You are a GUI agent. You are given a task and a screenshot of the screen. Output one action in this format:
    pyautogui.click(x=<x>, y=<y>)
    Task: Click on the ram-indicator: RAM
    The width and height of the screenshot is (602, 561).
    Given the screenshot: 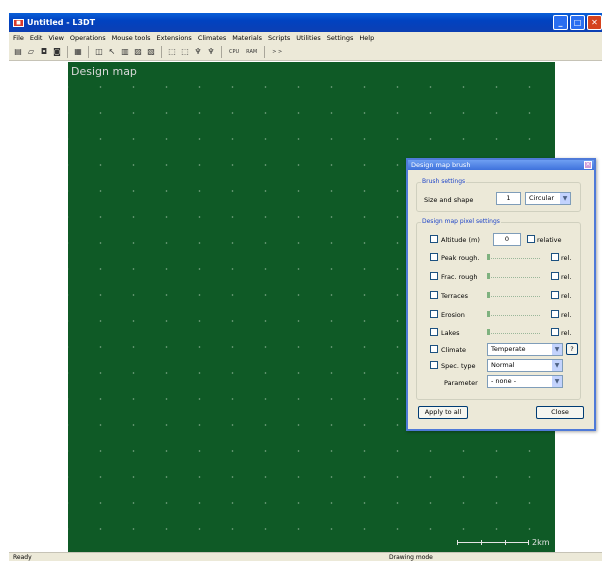 What is the action you would take?
    pyautogui.click(x=252, y=52)
    